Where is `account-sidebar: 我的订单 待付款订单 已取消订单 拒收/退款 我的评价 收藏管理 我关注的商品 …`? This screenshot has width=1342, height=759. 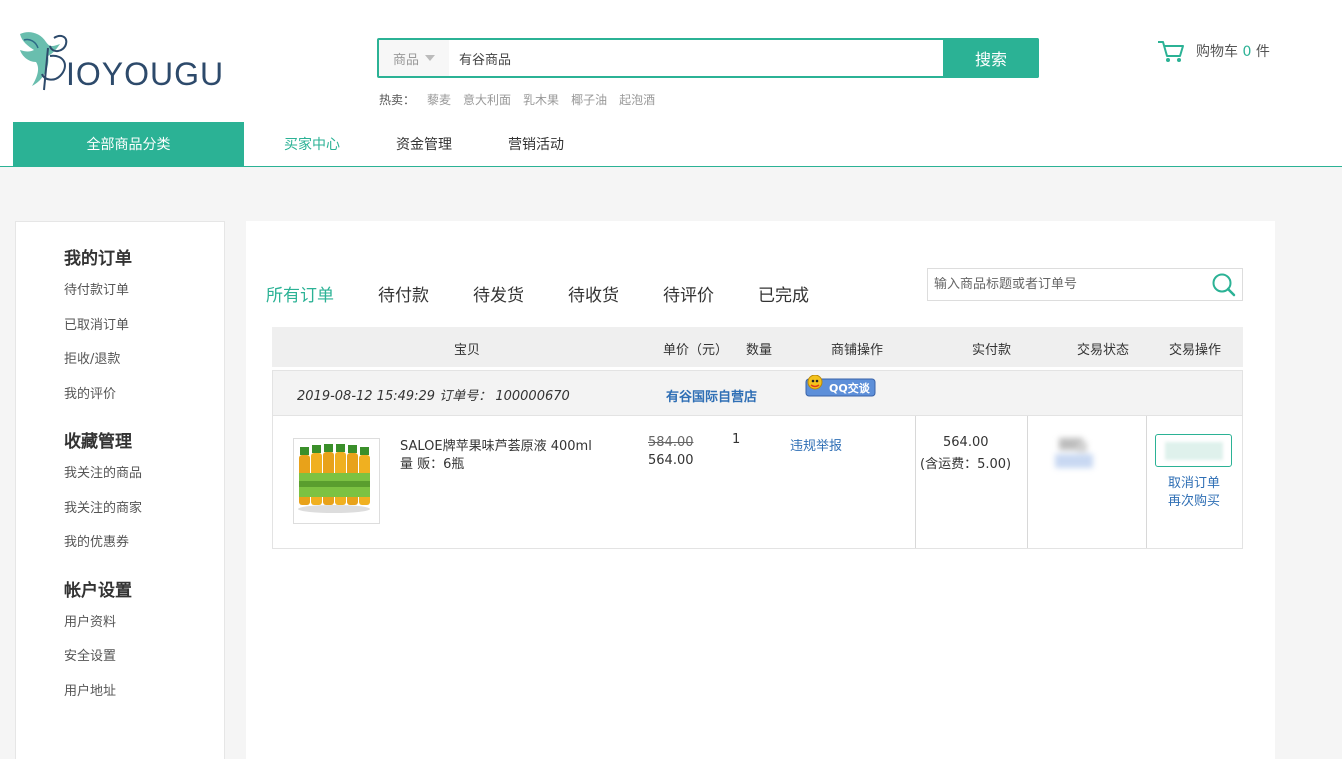
account-sidebar: 我的订单 待付款订单 已取消订单 拒收/退款 我的评价 收藏管理 我关注的商品 … is located at coordinates (120, 490).